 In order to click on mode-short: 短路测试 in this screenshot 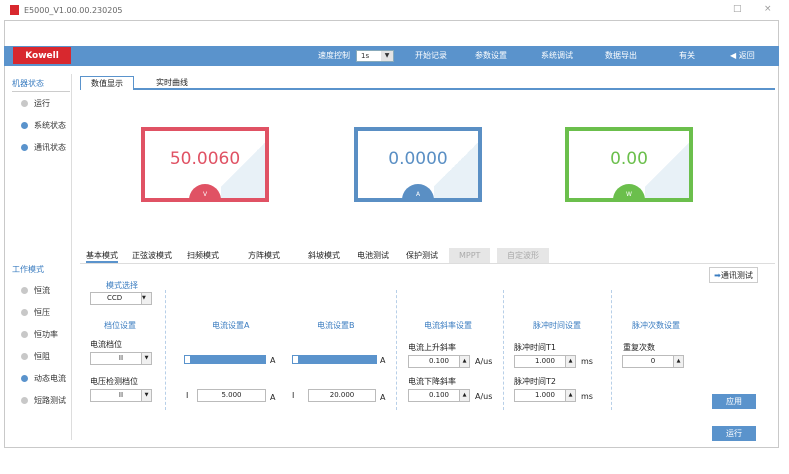, I will do `click(41, 400)`.